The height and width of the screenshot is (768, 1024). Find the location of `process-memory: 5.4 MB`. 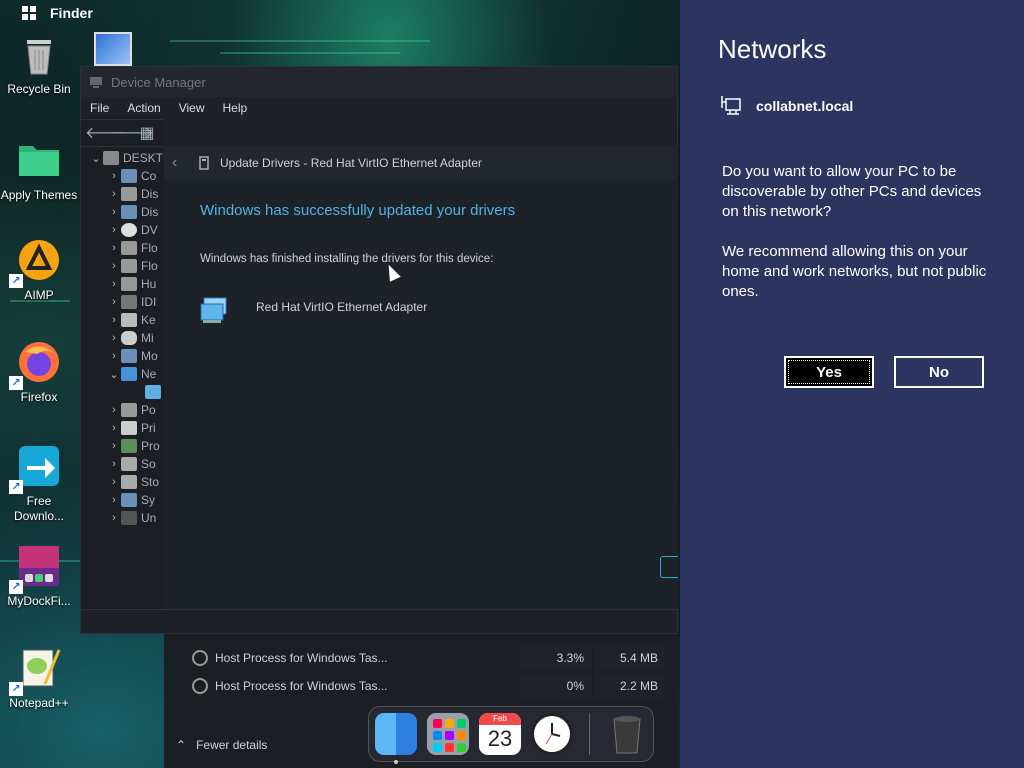

process-memory: 5.4 MB is located at coordinates (629, 658).